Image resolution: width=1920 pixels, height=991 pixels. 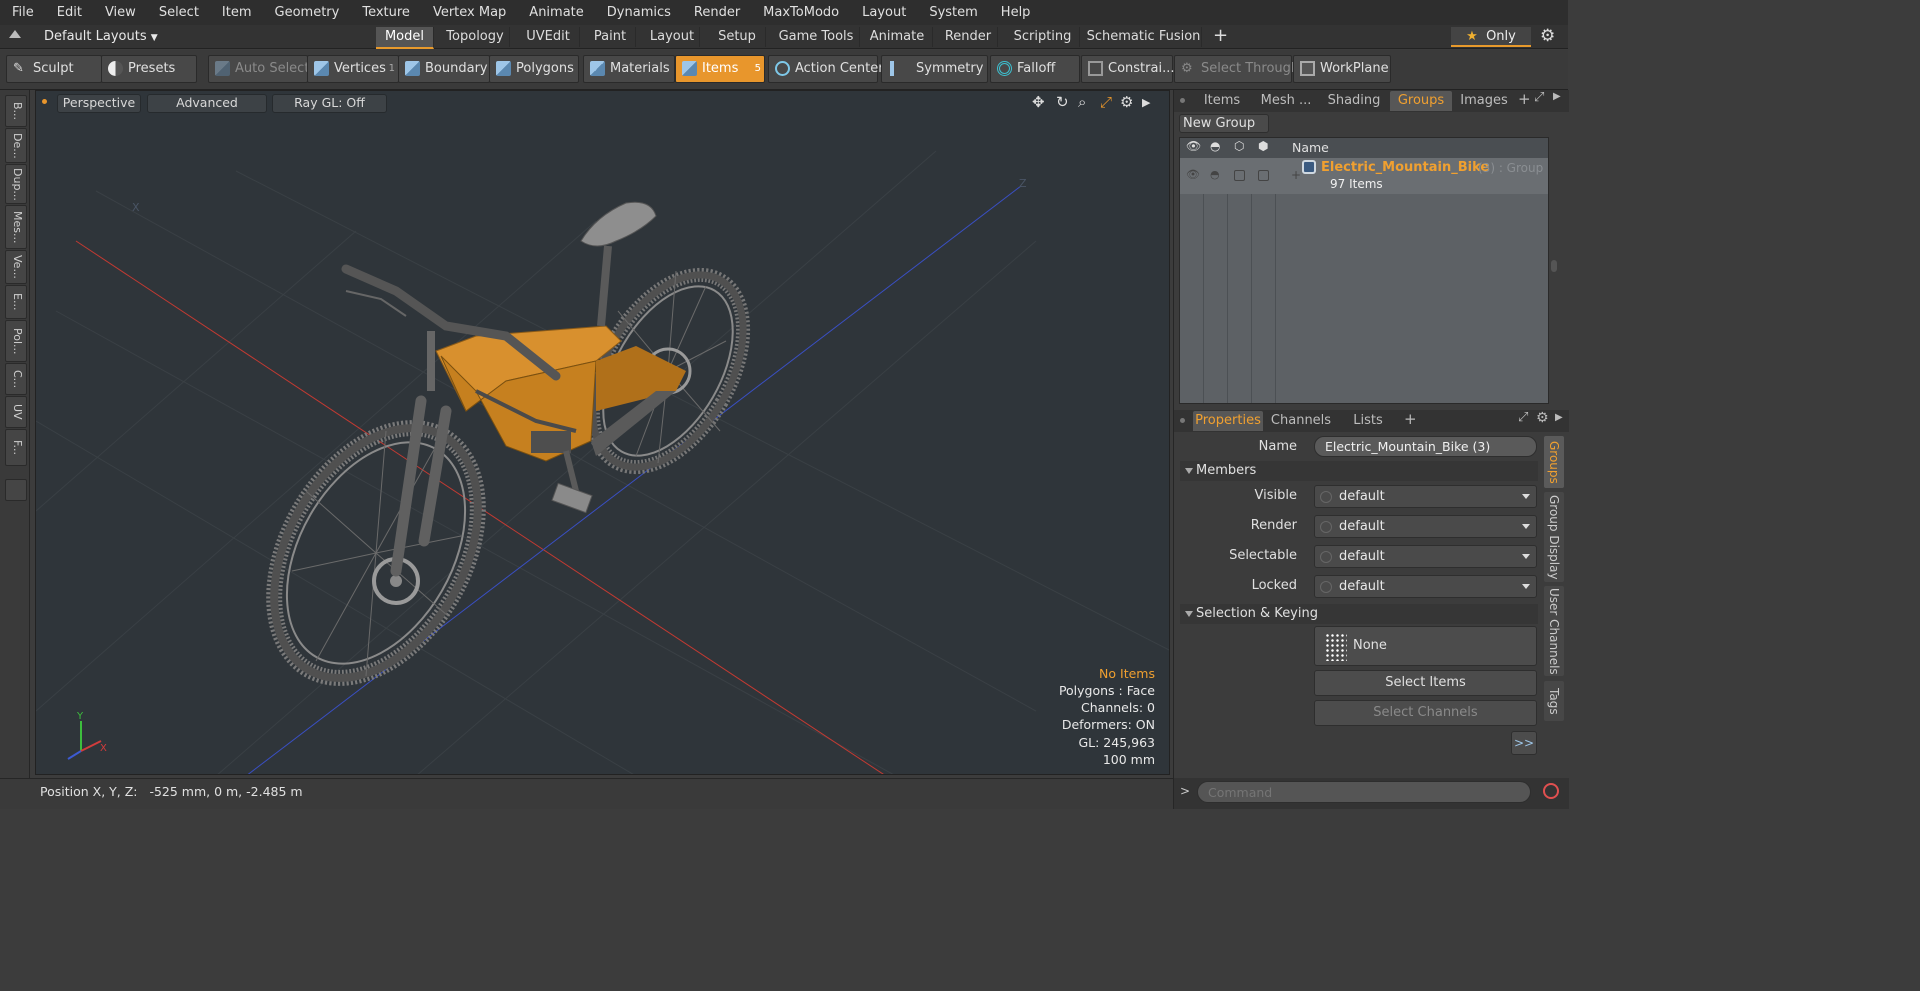 What do you see at coordinates (120, 12) in the screenshot?
I see `menu-view: View` at bounding box center [120, 12].